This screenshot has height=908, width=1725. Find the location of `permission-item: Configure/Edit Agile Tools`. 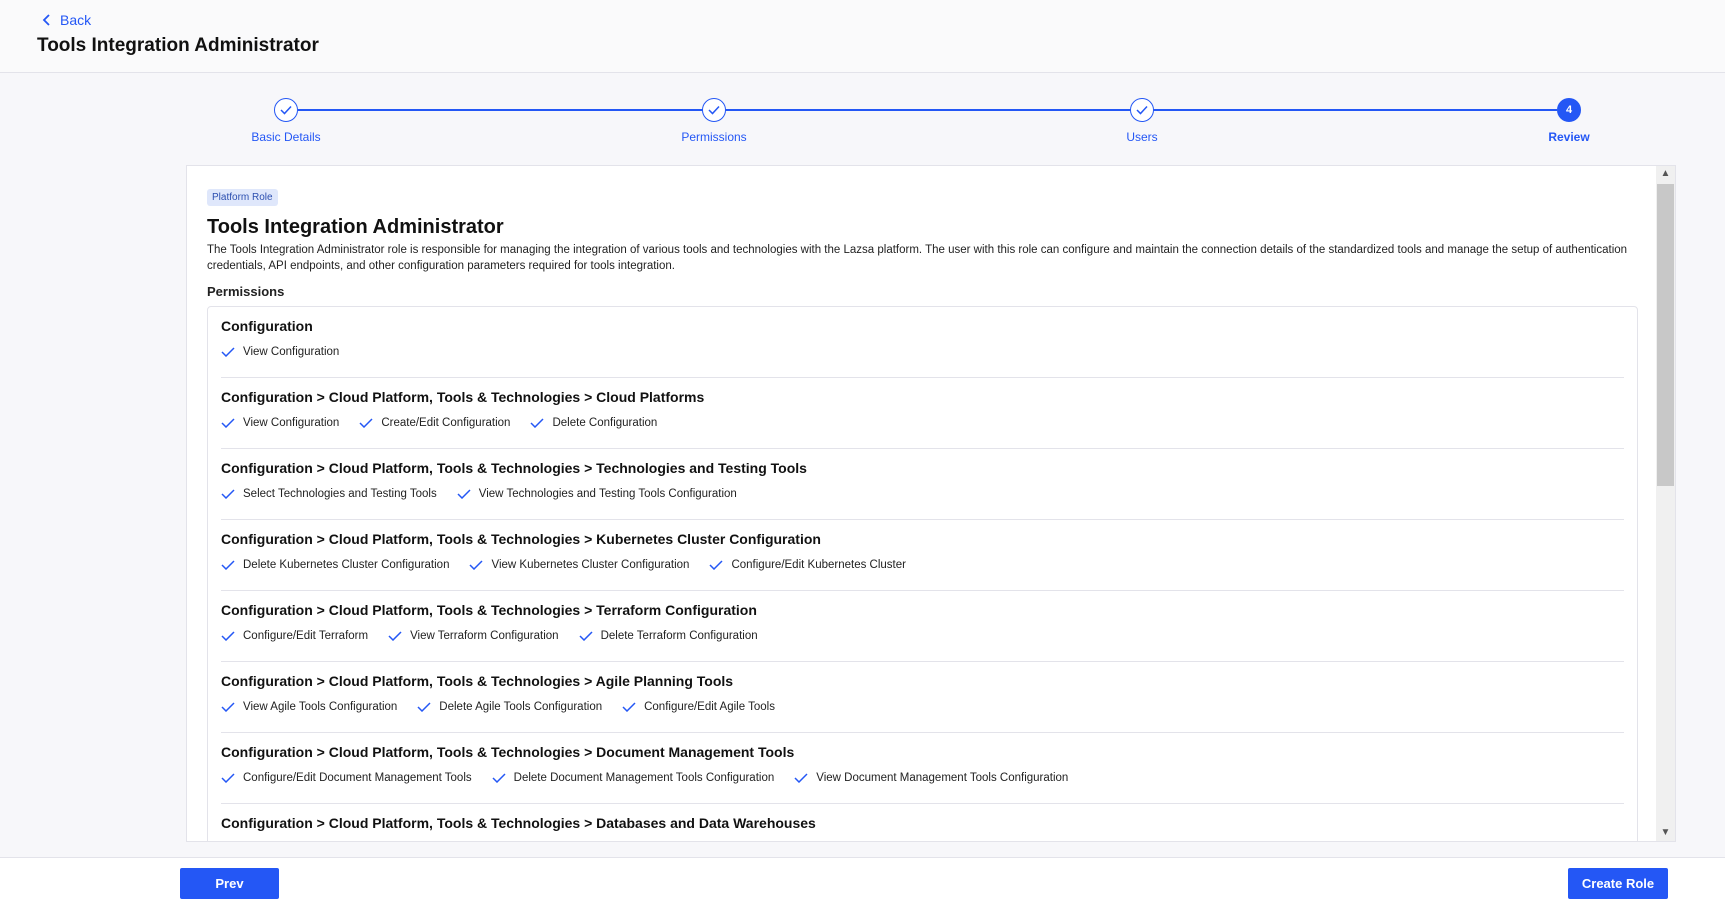

permission-item: Configure/Edit Agile Tools is located at coordinates (698, 707).